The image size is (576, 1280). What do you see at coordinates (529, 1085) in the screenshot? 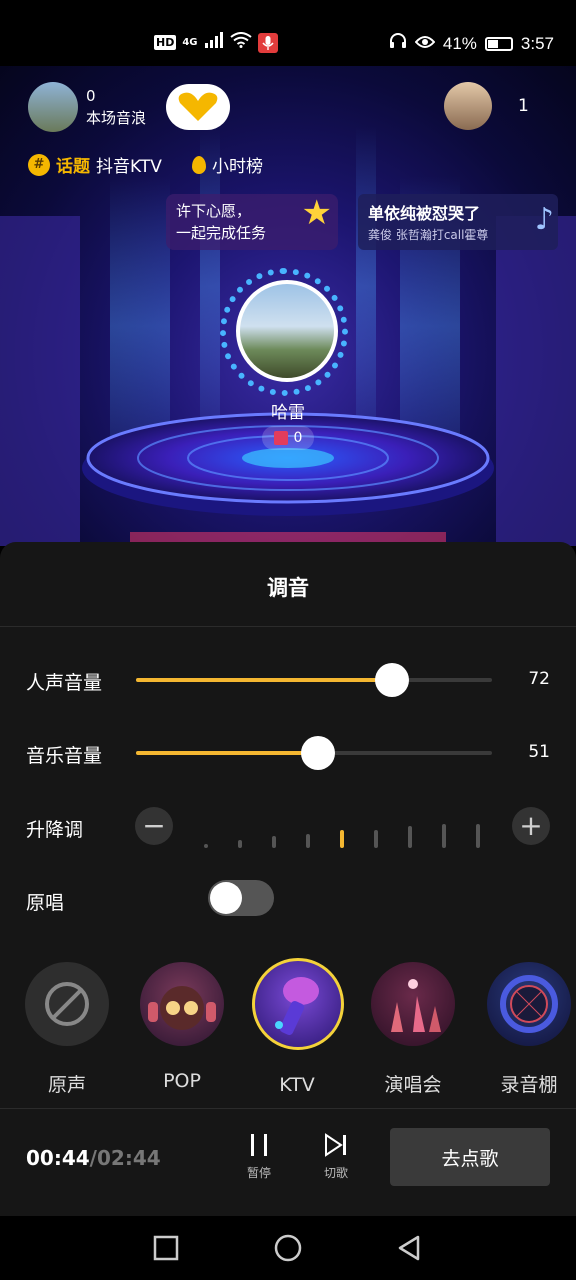
I see `effect-label: 录音棚` at bounding box center [529, 1085].